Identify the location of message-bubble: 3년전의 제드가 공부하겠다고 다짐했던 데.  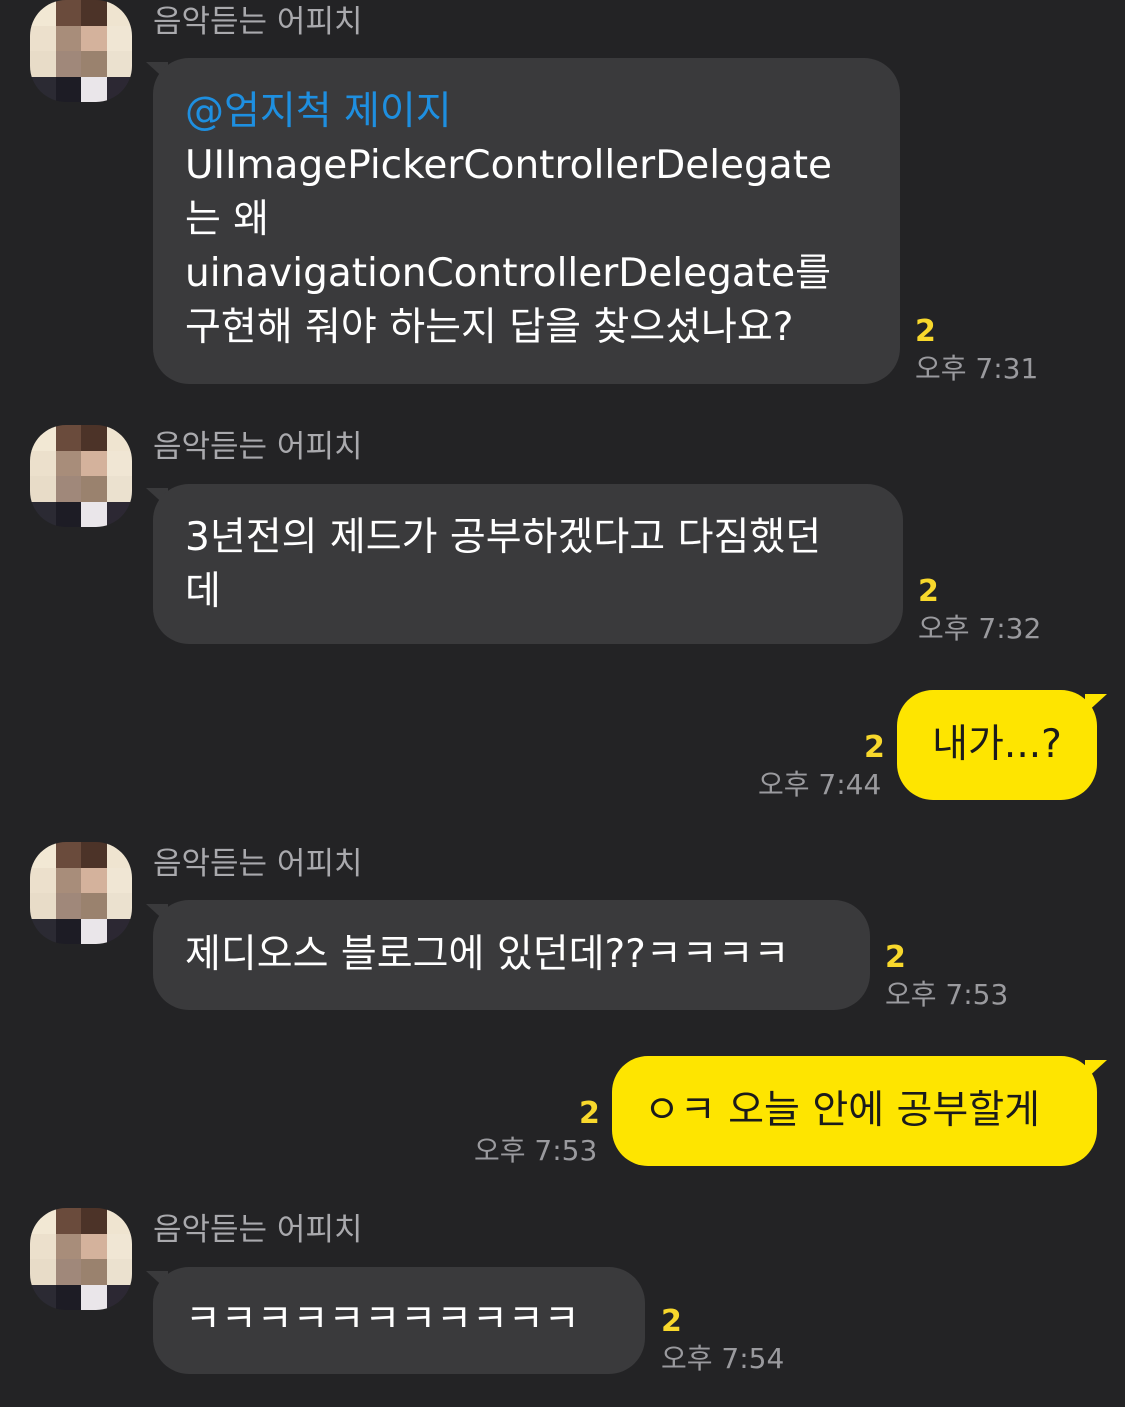
(528, 564).